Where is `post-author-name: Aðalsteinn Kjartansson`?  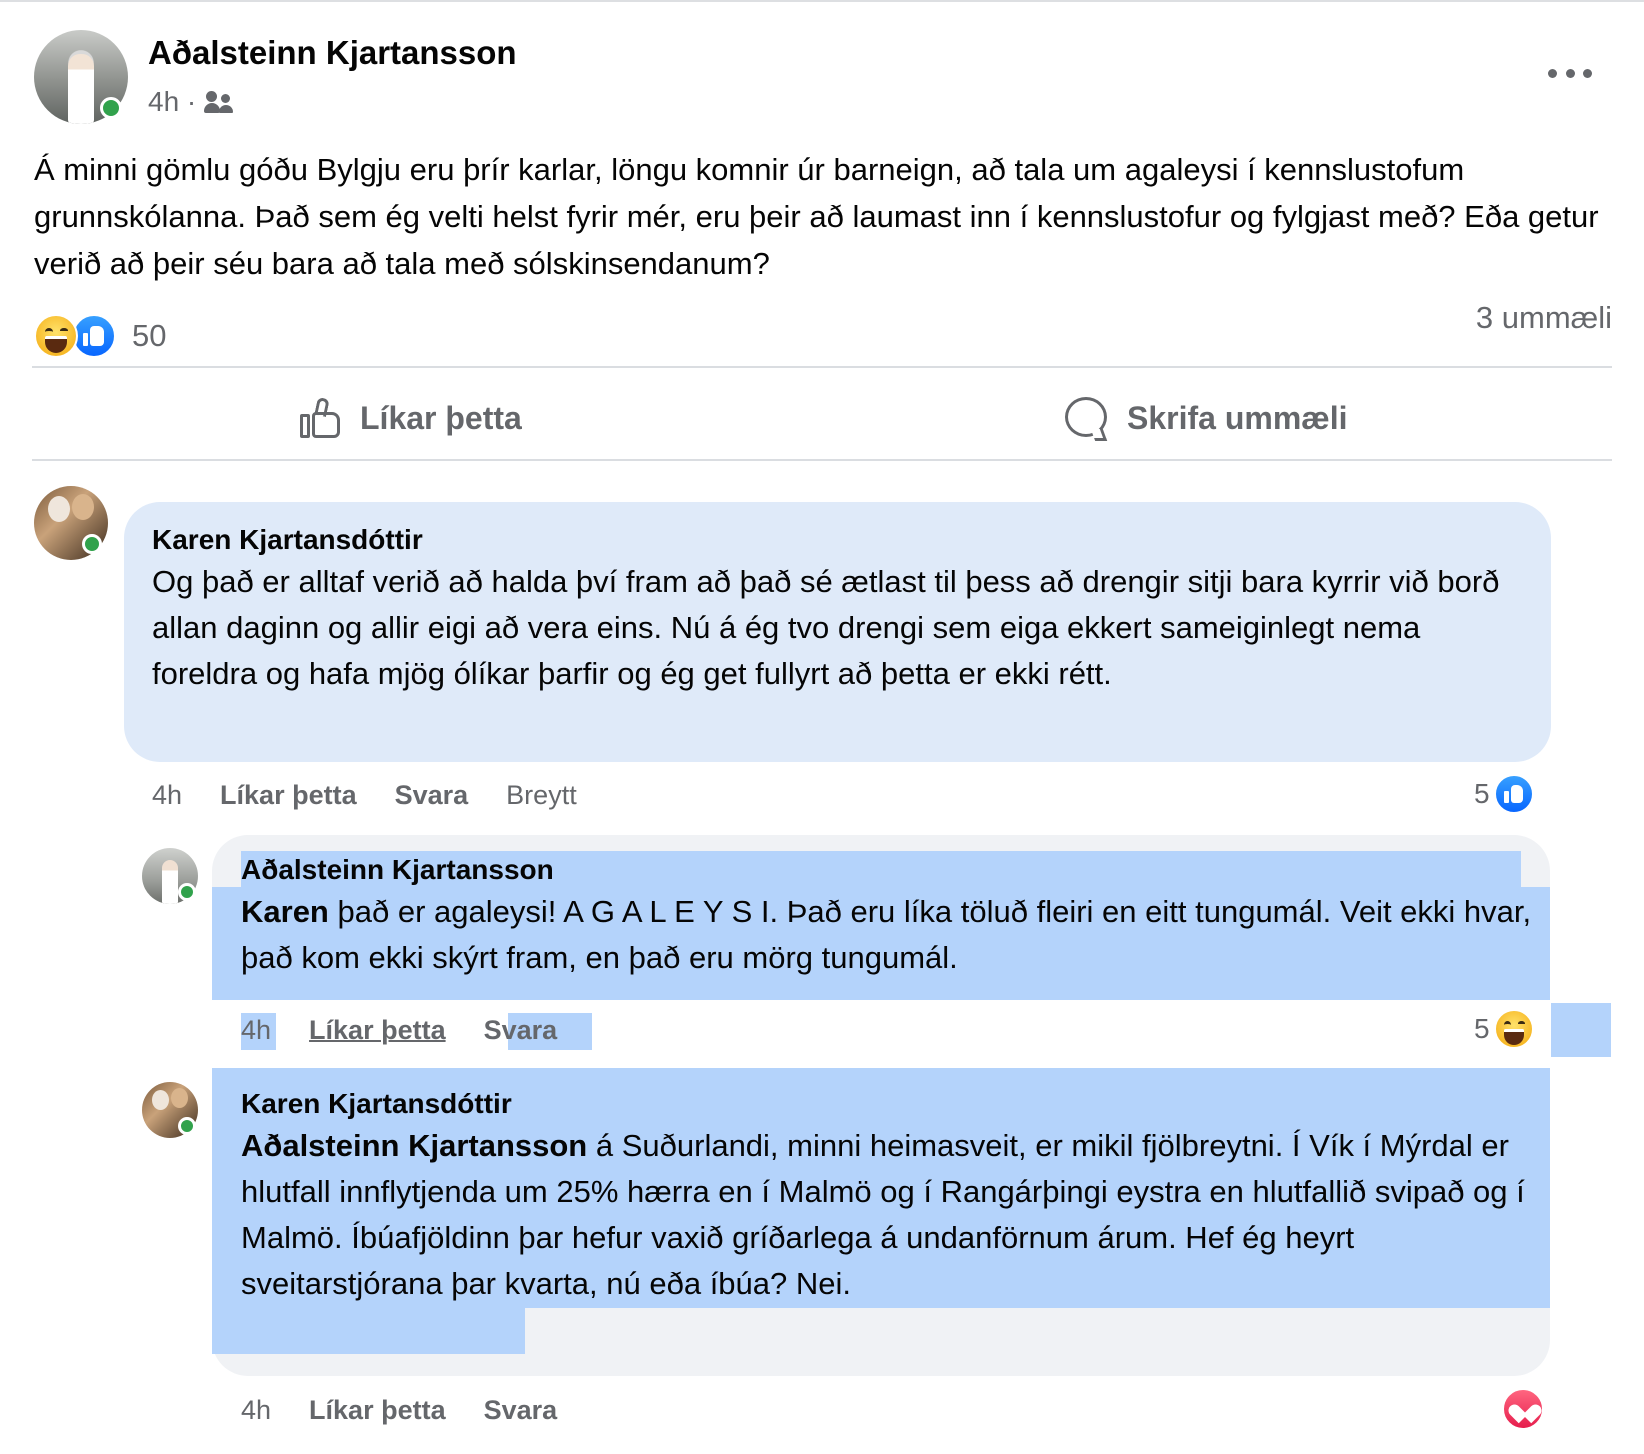
post-author-name: Aðalsteinn Kjartansson is located at coordinates (332, 53).